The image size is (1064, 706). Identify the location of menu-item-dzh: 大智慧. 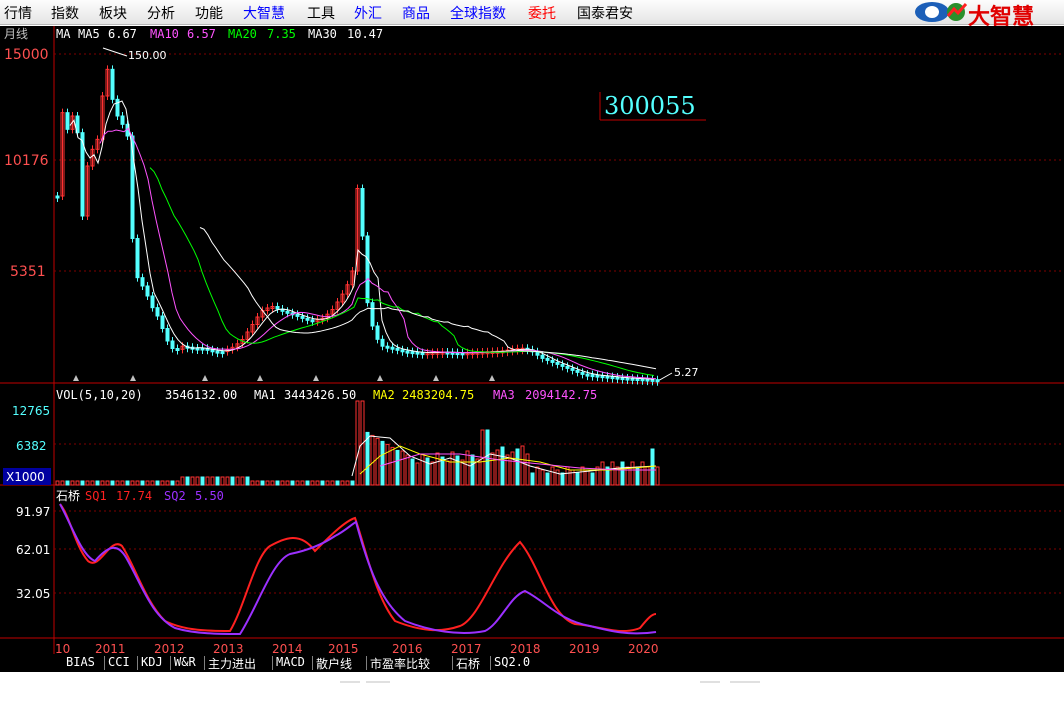
(264, 13).